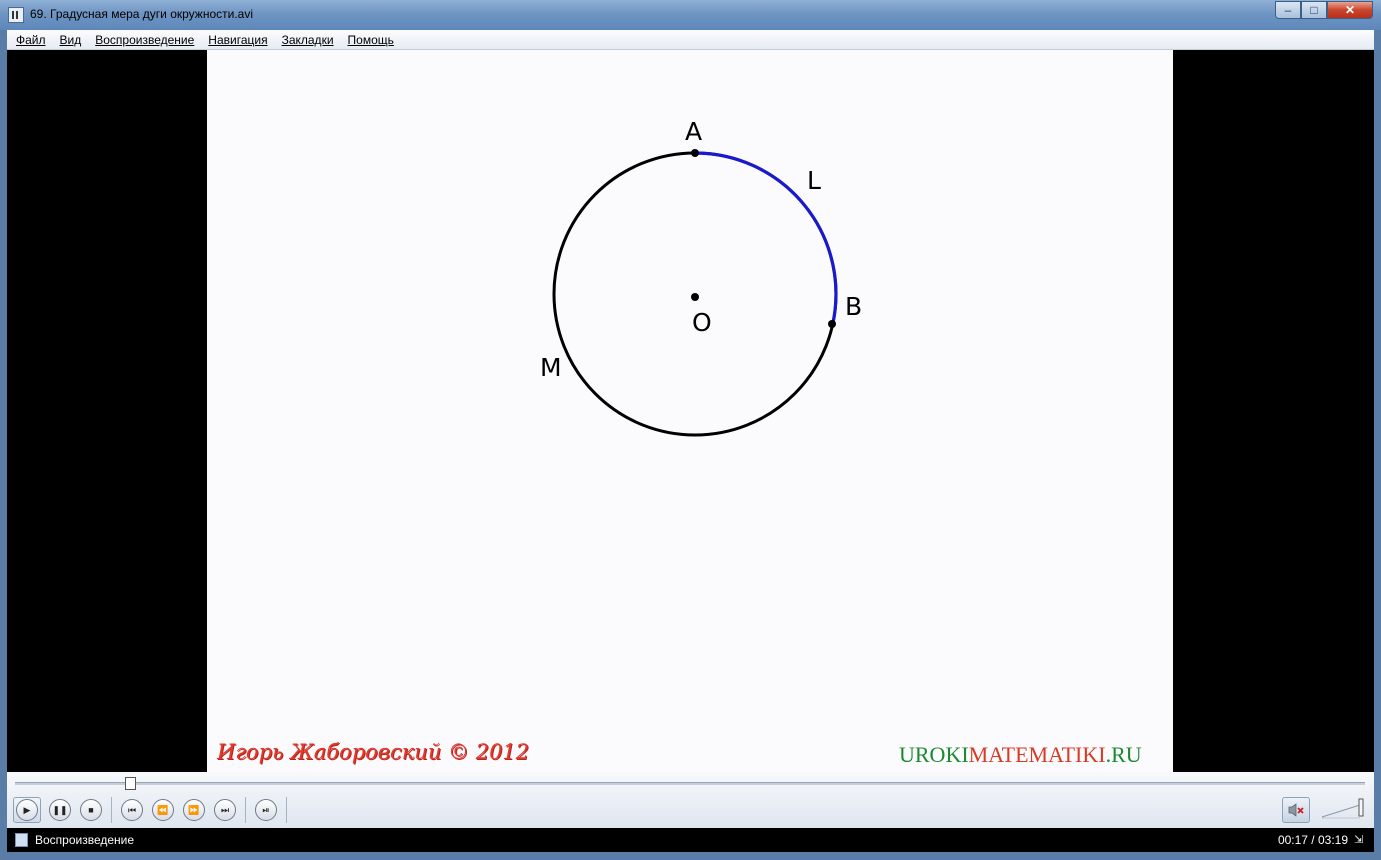  I want to click on site-credit-part2: MATEMATIKI, so click(1037, 754).